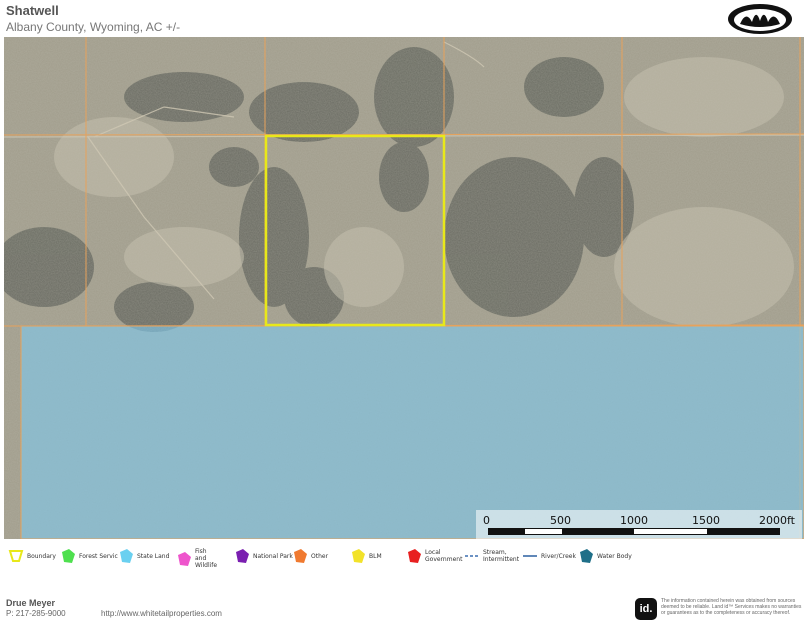 This screenshot has height=624, width=808. Describe the element at coordinates (300, 556) in the screenshot. I see `other-icon` at that location.